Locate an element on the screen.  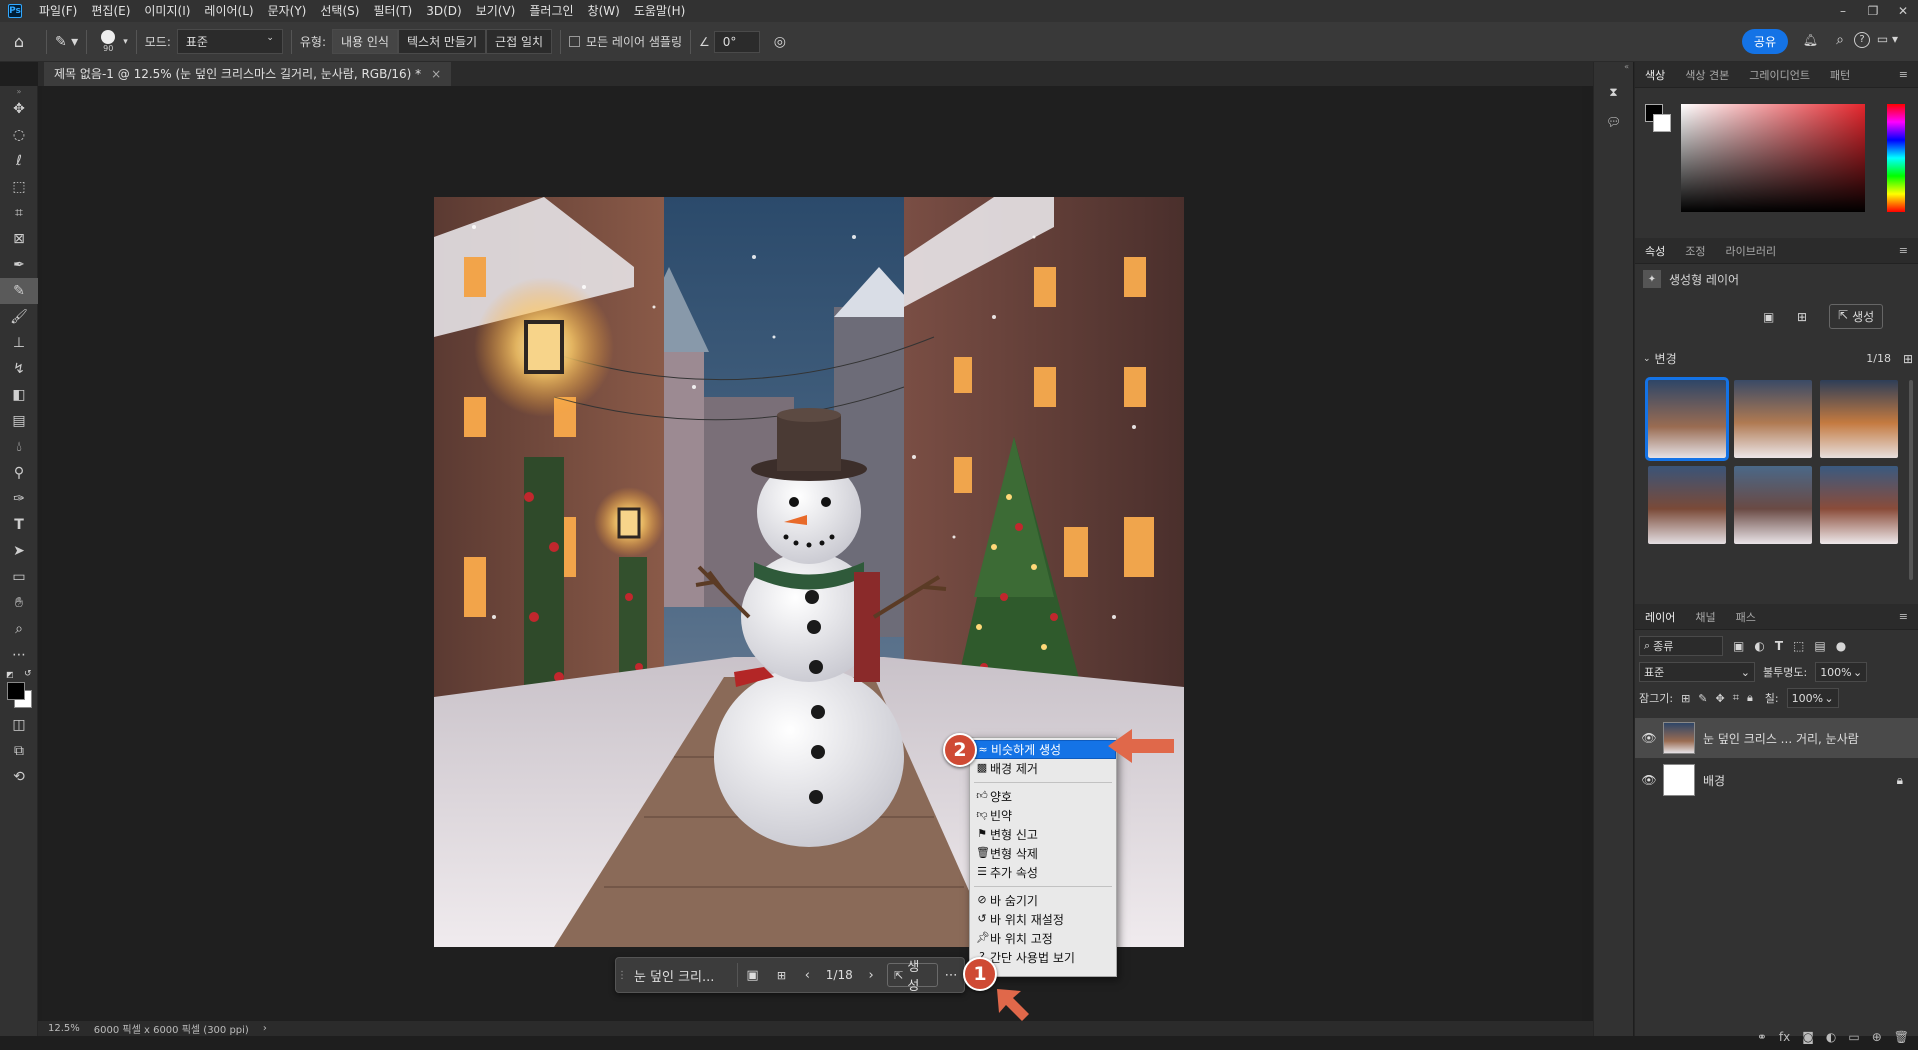
spot-healing-tool-icon: ✎ ▾ is located at coordinates (66, 42).